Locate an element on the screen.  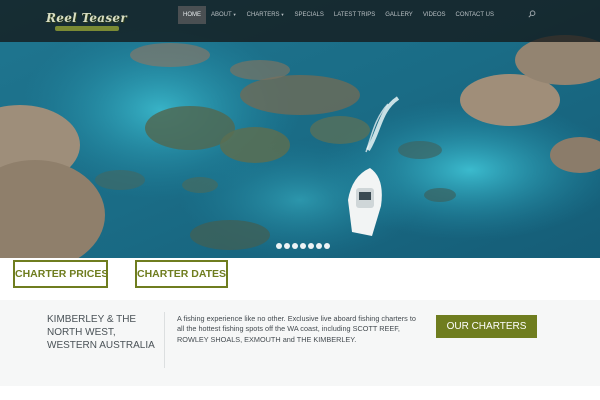
nav-item-charters: CHARTERS▼ is located at coordinates (266, 15).